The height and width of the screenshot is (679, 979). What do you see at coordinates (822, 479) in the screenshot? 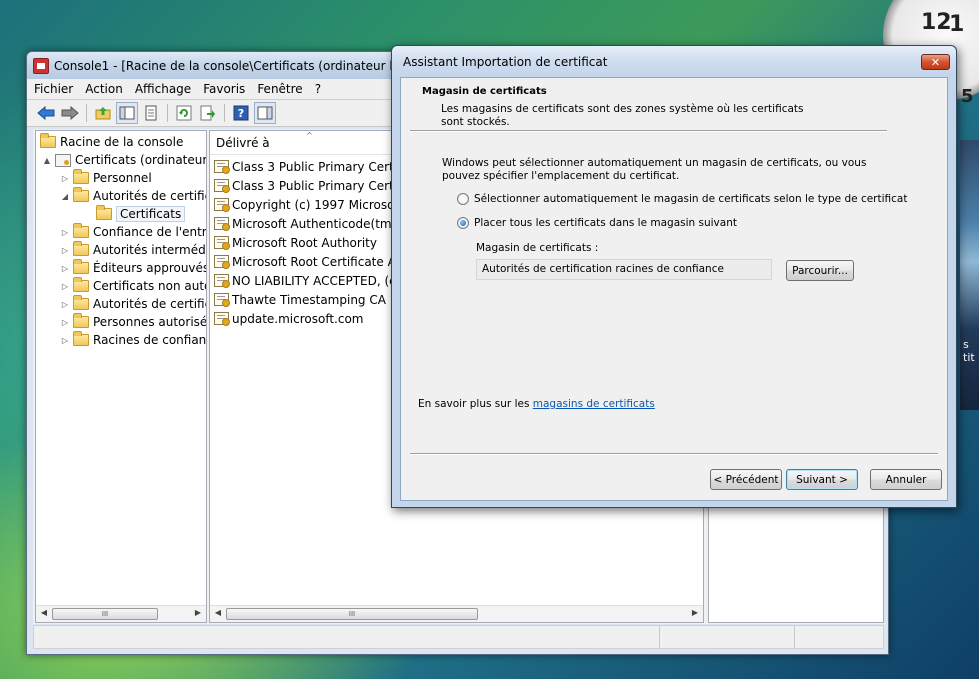
I see `next-button: Suivant >` at bounding box center [822, 479].